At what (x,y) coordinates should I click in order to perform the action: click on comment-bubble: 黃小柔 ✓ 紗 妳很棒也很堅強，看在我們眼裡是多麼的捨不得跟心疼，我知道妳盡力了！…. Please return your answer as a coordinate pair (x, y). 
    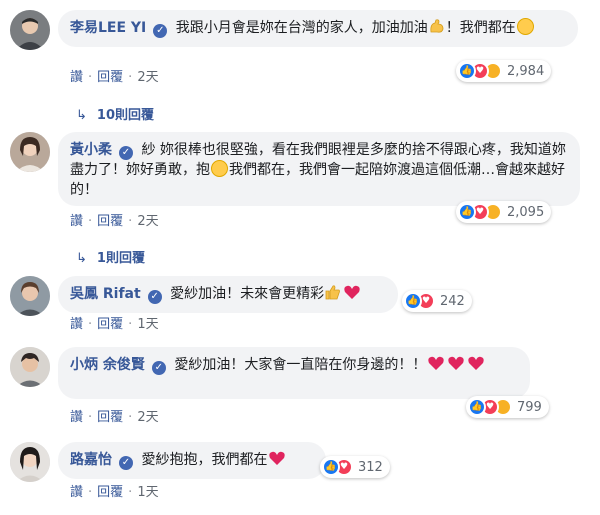
    Looking at the image, I should click on (319, 169).